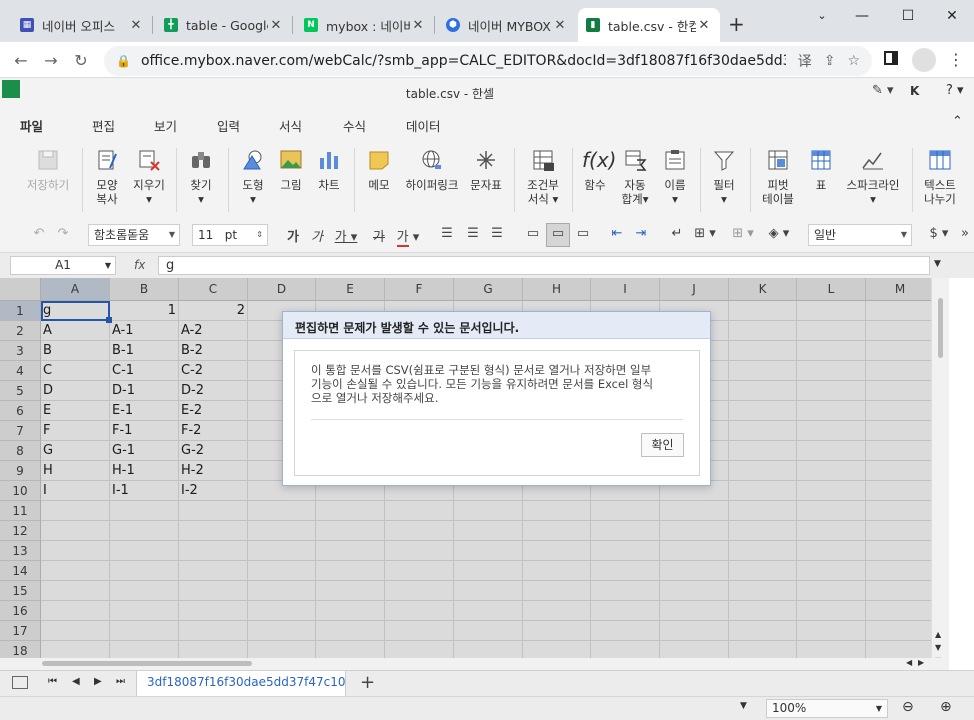 The width and height of the screenshot is (974, 720). Describe the element at coordinates (354, 125) in the screenshot. I see `menu-formula: 수식` at that location.